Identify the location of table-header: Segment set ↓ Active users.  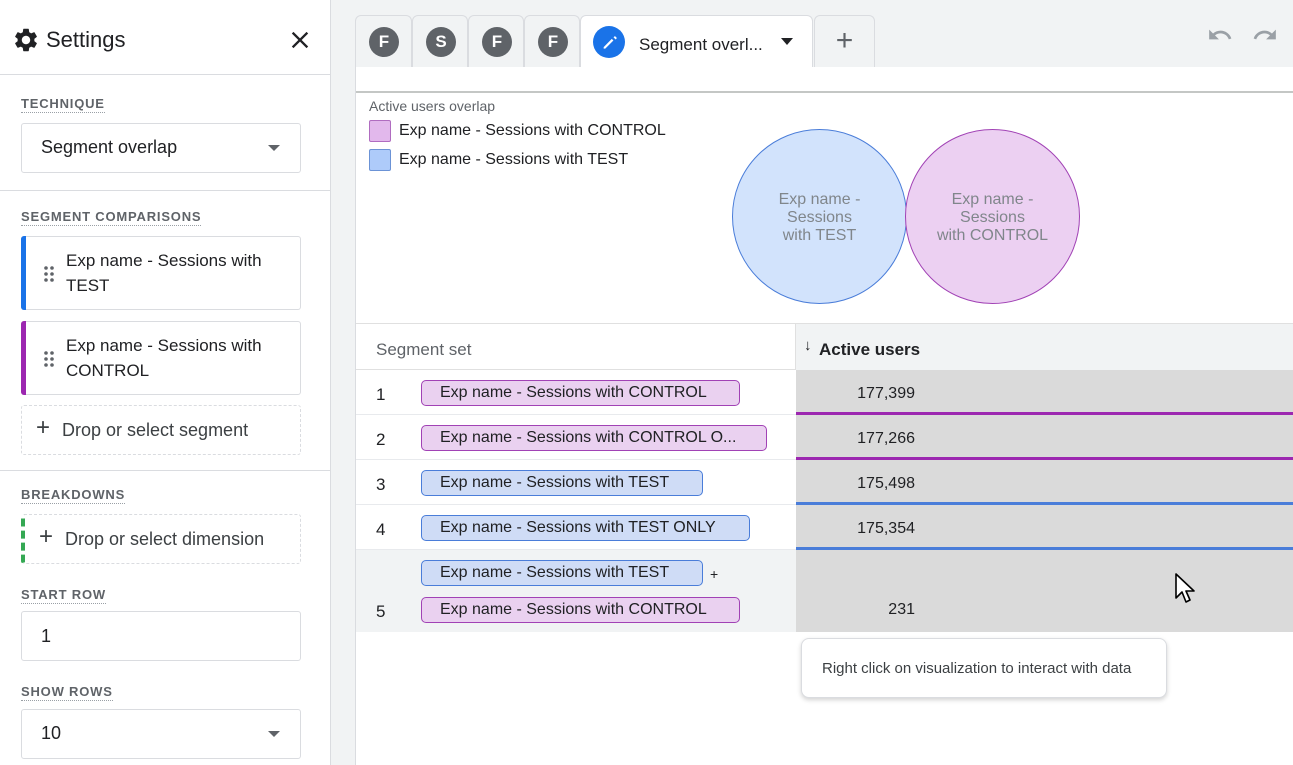
(824, 346).